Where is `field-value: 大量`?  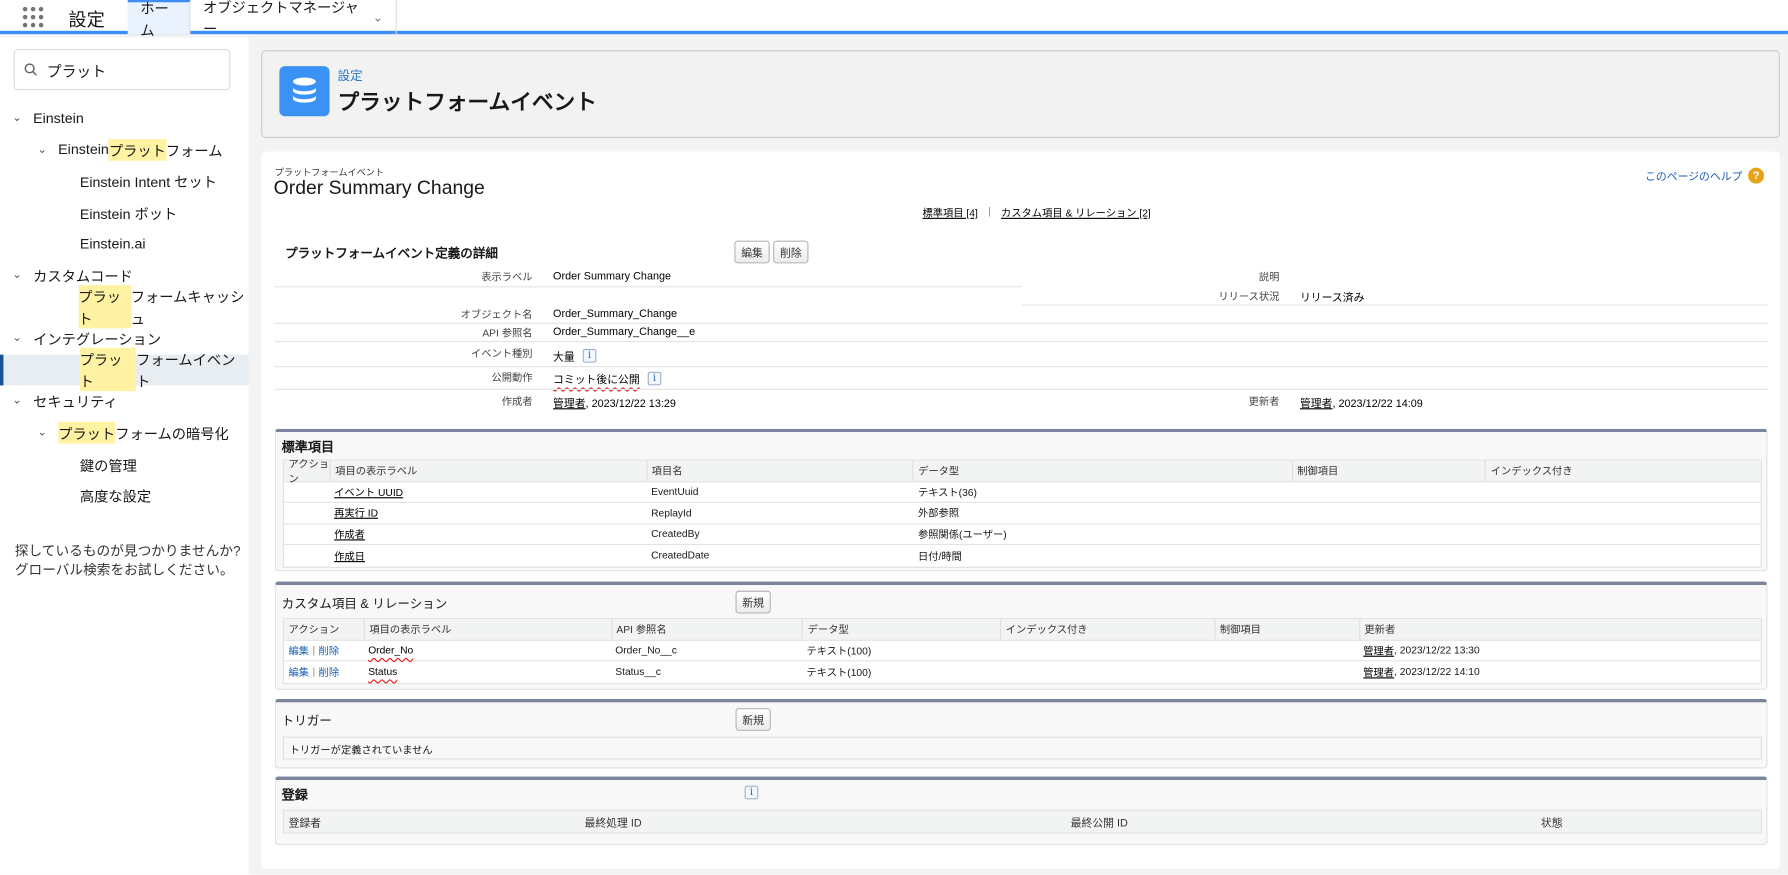 field-value: 大量 is located at coordinates (564, 357).